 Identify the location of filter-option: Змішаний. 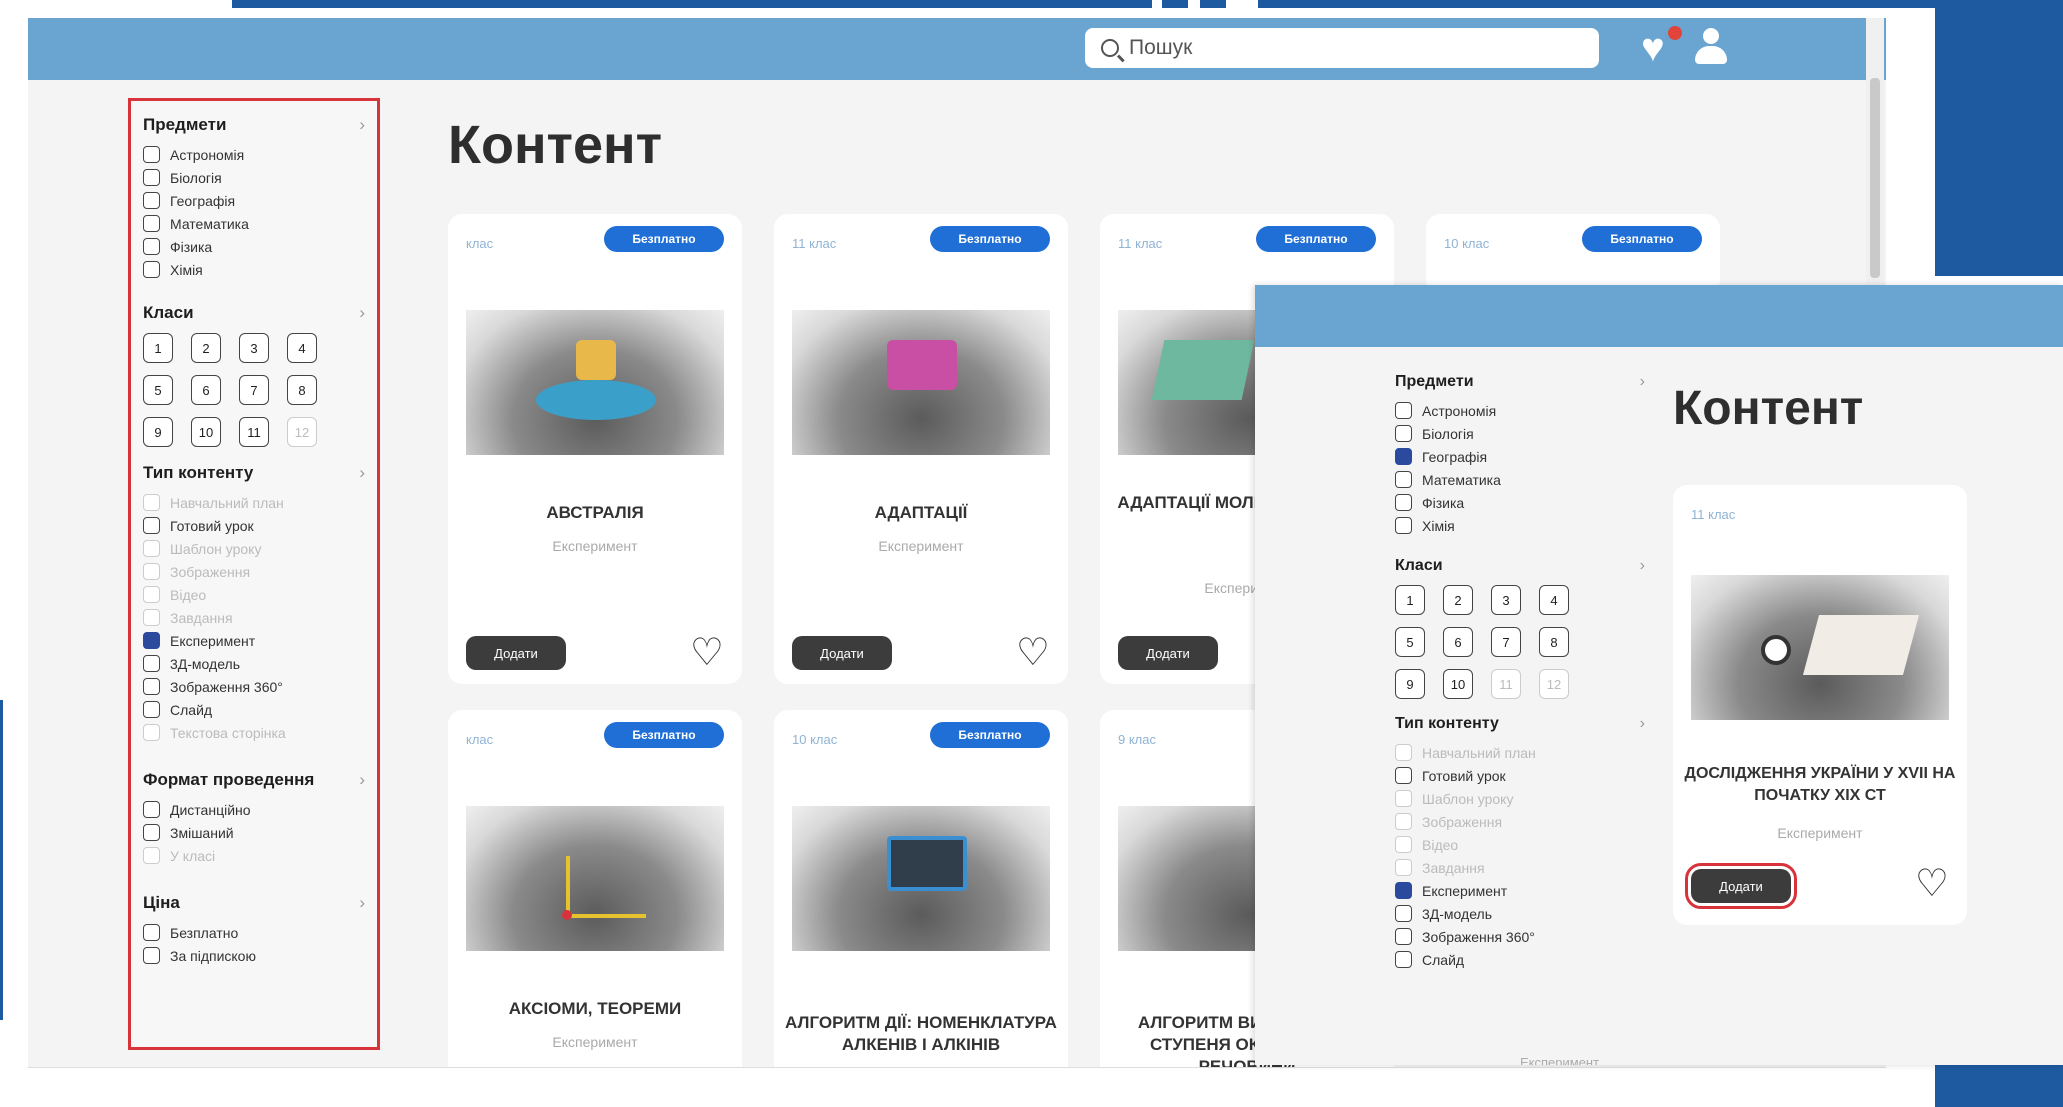
(254, 832).